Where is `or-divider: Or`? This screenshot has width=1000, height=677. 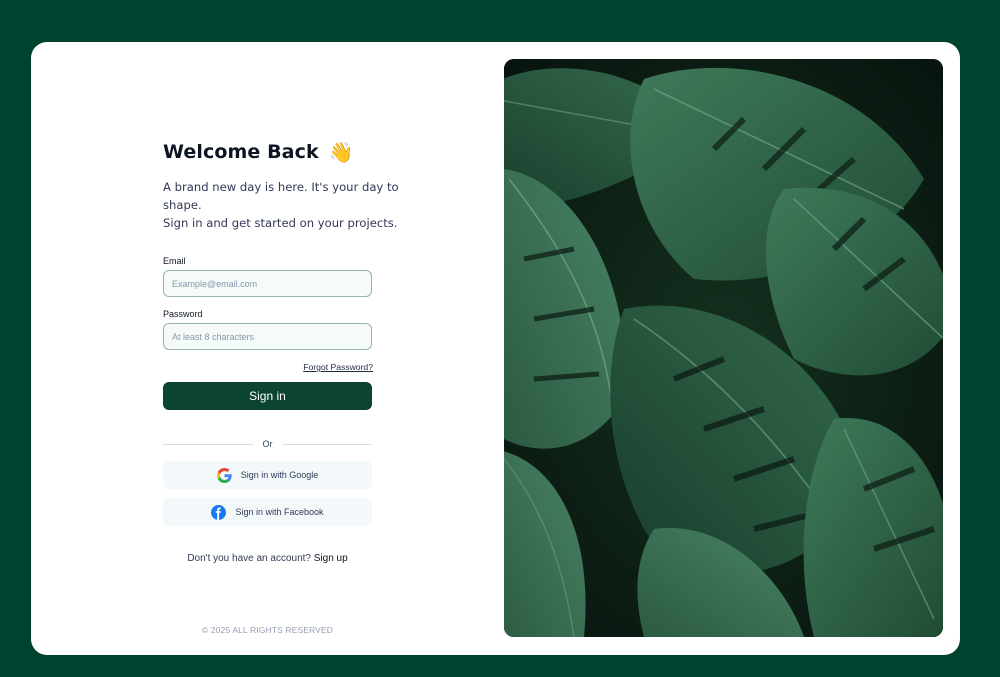 or-divider: Or is located at coordinates (267, 444).